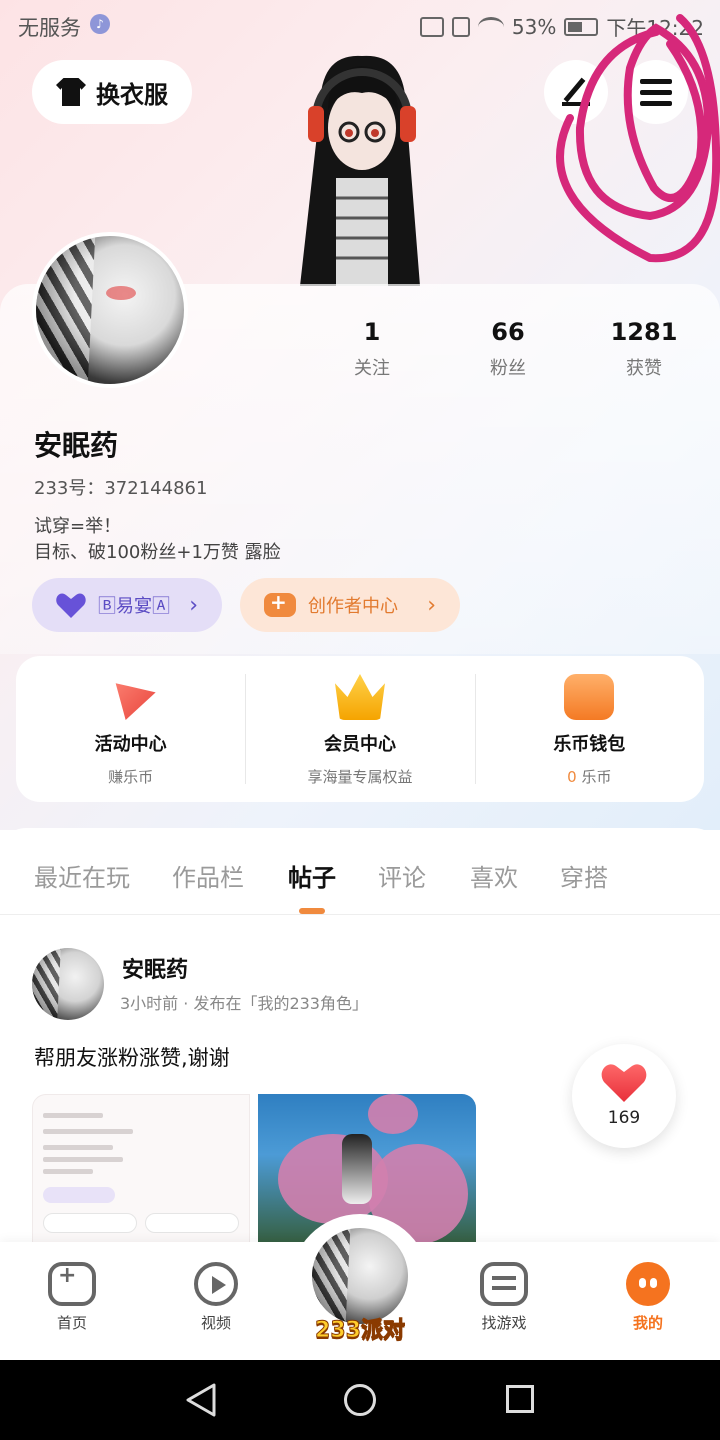 The image size is (720, 1440). I want to click on list-icon, so click(504, 1284).